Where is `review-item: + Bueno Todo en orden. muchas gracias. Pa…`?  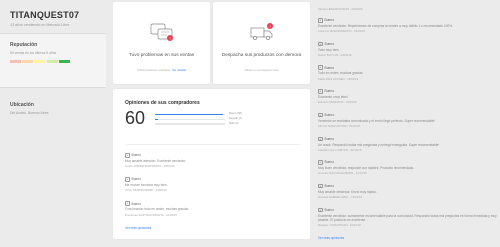 review-item: + Bueno Todo en orden. muchas gracias. Pa… is located at coordinates (409, 73).